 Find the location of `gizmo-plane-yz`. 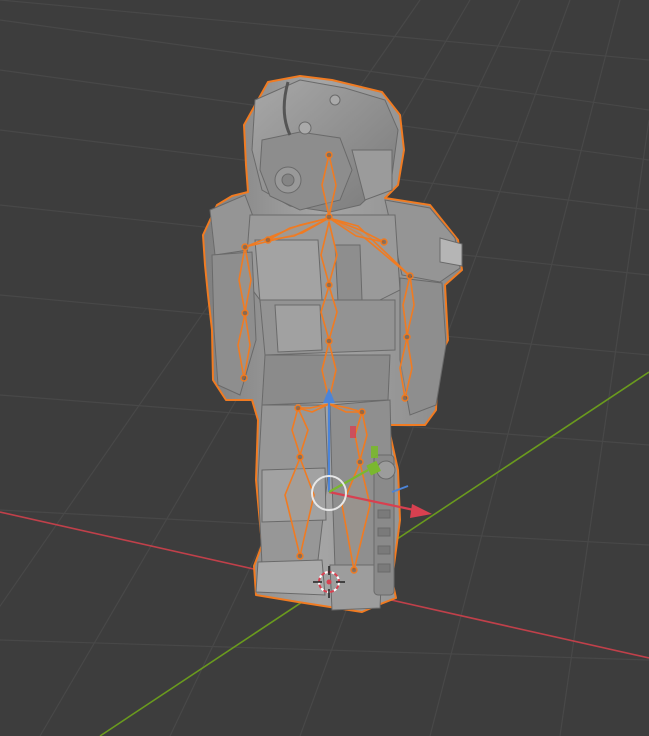

gizmo-plane-yz is located at coordinates (374, 452).